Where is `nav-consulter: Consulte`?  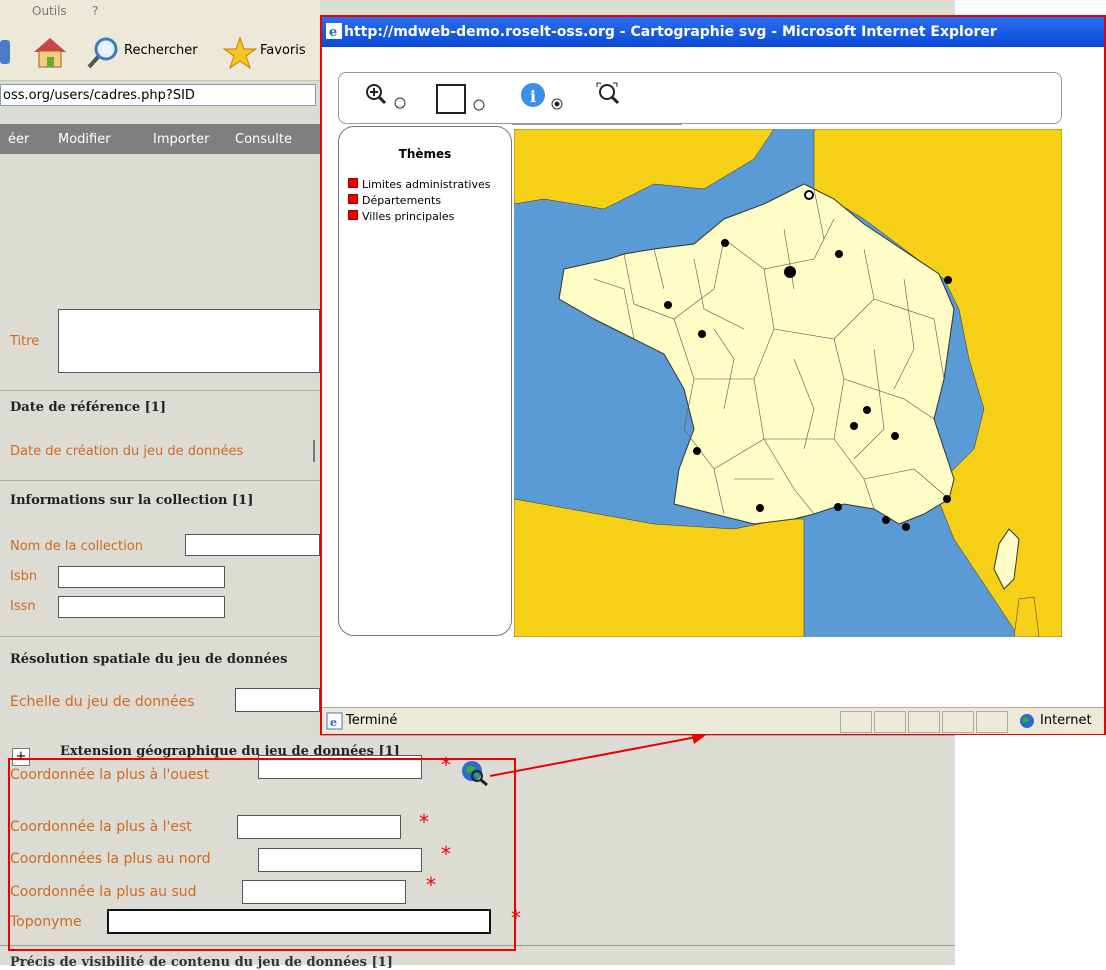 nav-consulter: Consulte is located at coordinates (263, 139).